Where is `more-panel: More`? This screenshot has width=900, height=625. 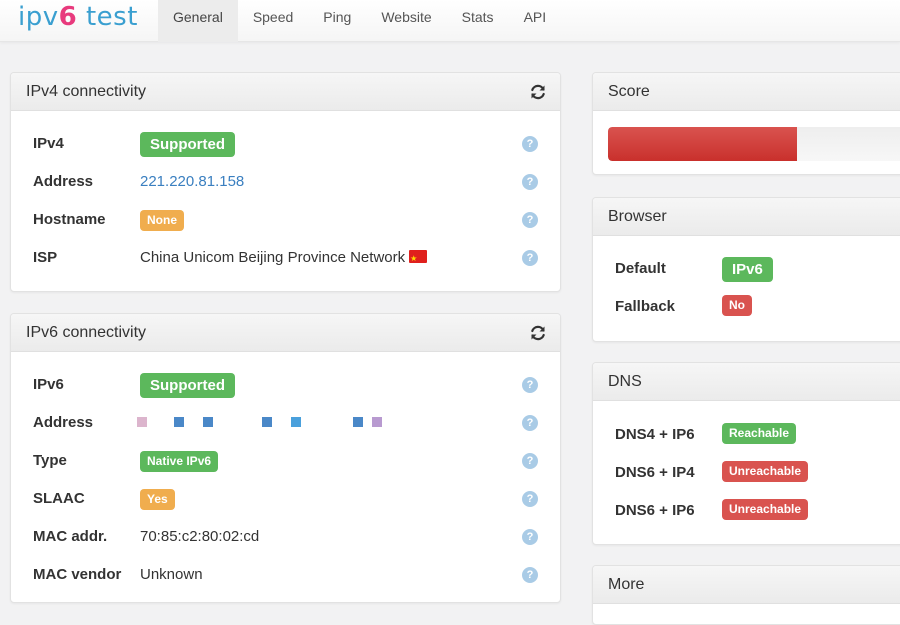
more-panel: More is located at coordinates (746, 595).